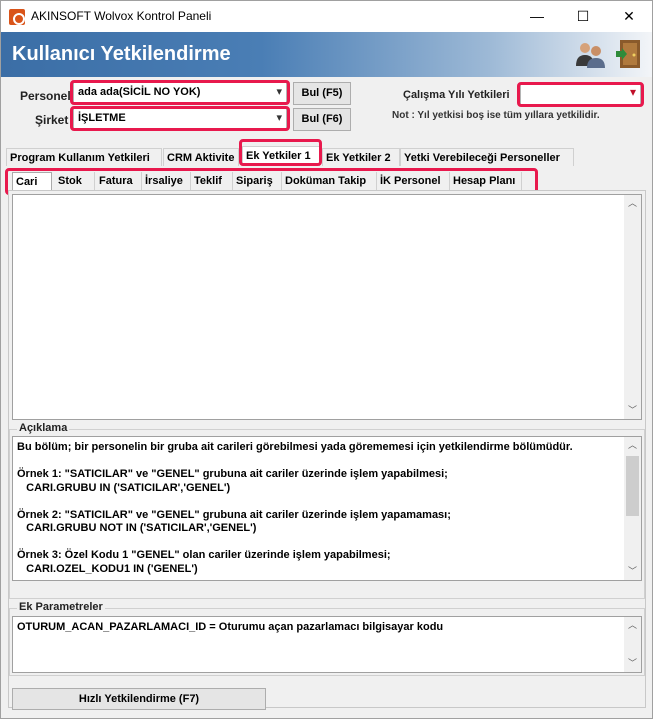 This screenshot has height=719, width=653. Describe the element at coordinates (45, 96) in the screenshot. I see `personel-label: Personel` at that location.